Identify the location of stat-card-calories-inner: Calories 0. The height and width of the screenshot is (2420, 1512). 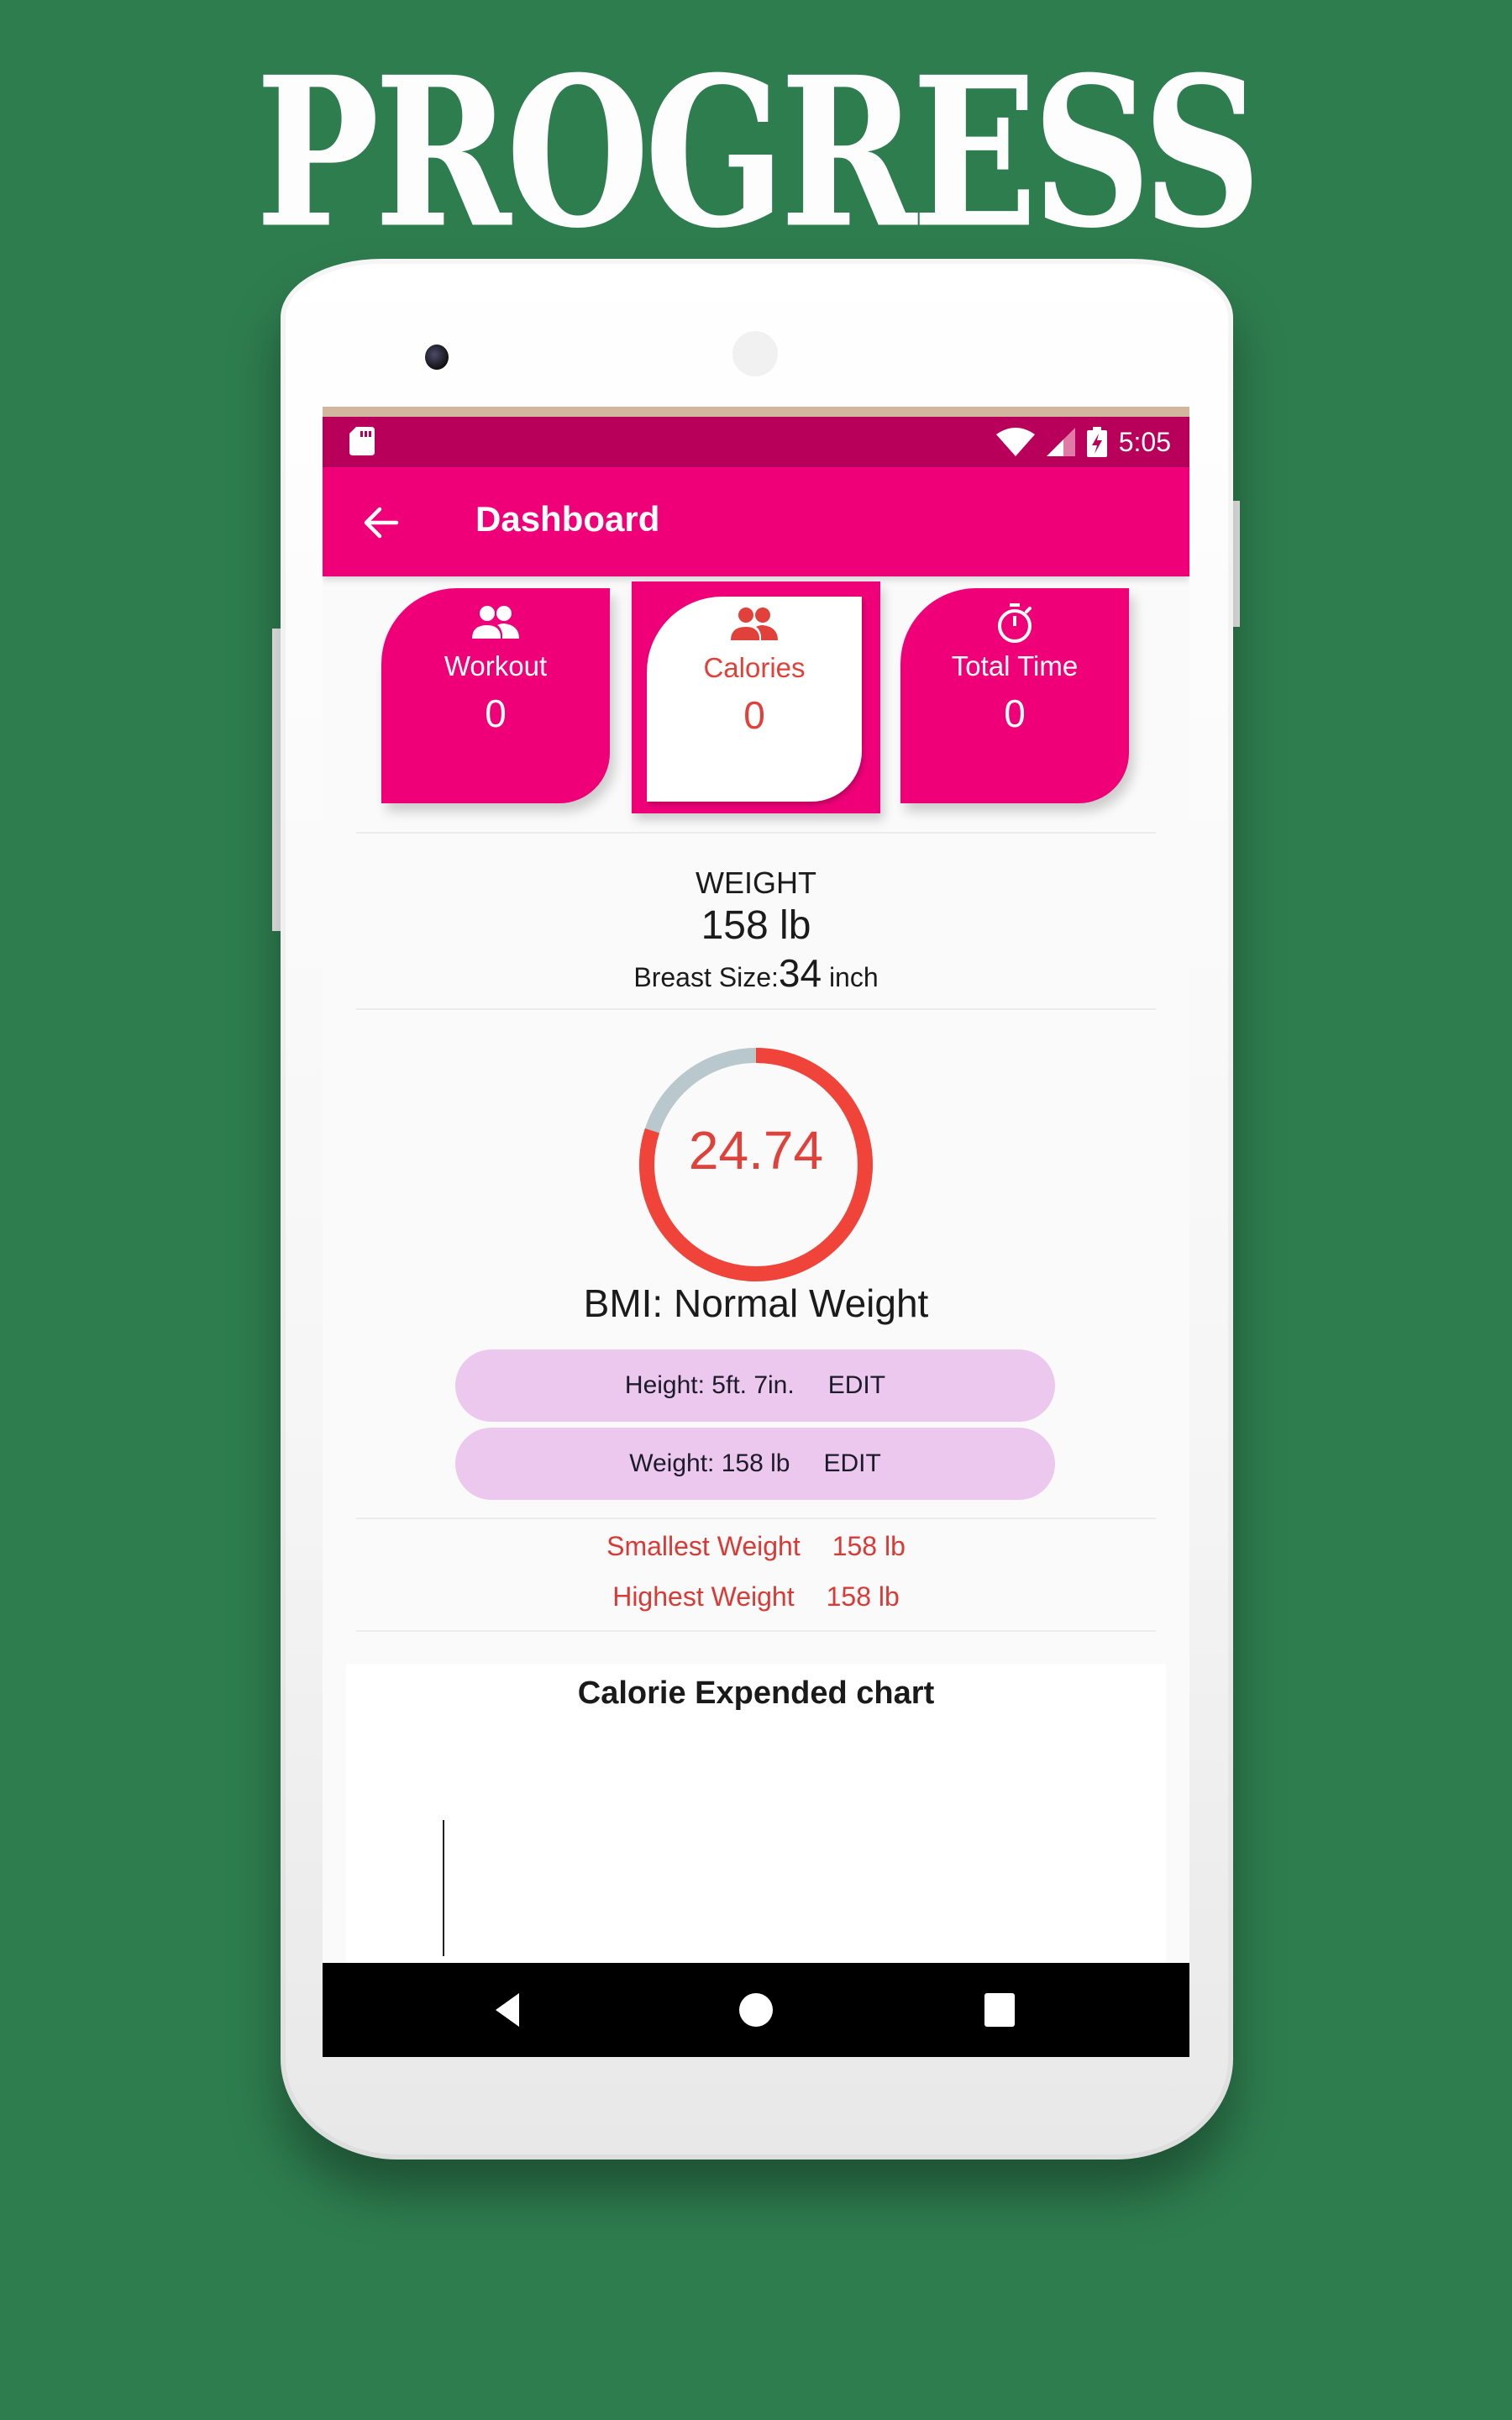
(754, 699).